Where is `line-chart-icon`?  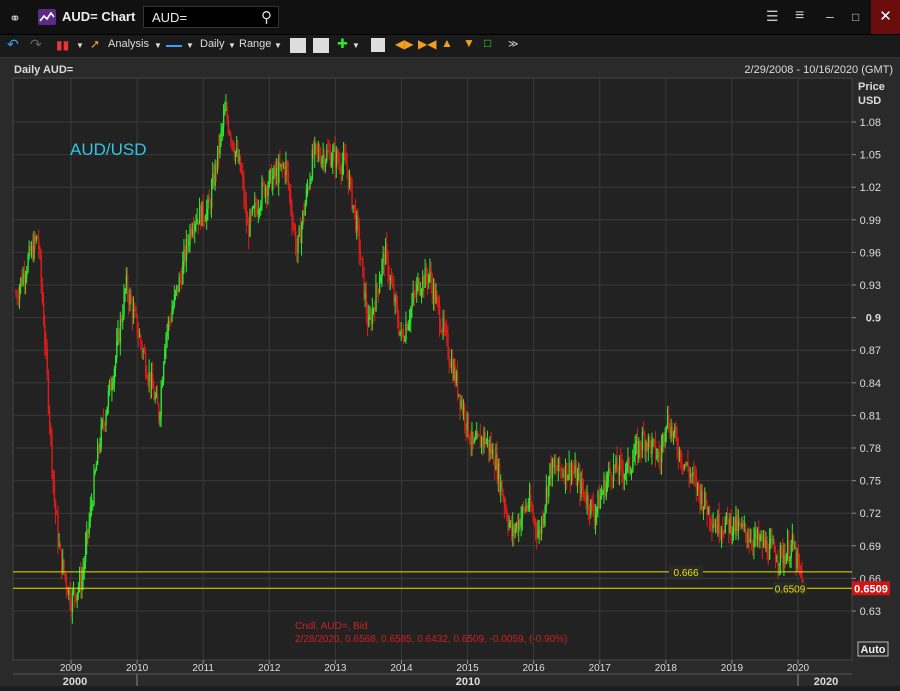
line-chart-icon is located at coordinates (298, 45).